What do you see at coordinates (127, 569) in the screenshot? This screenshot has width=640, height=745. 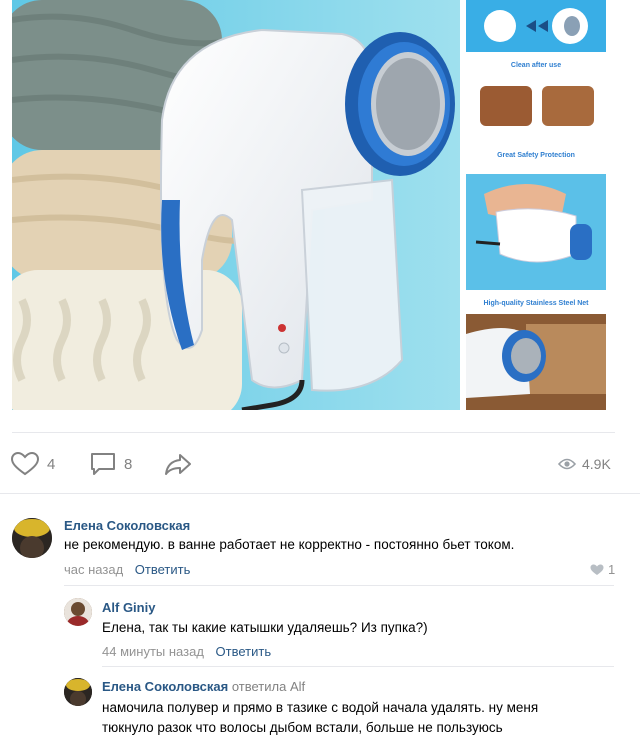 I see `comment-meta: час назад Ответить` at bounding box center [127, 569].